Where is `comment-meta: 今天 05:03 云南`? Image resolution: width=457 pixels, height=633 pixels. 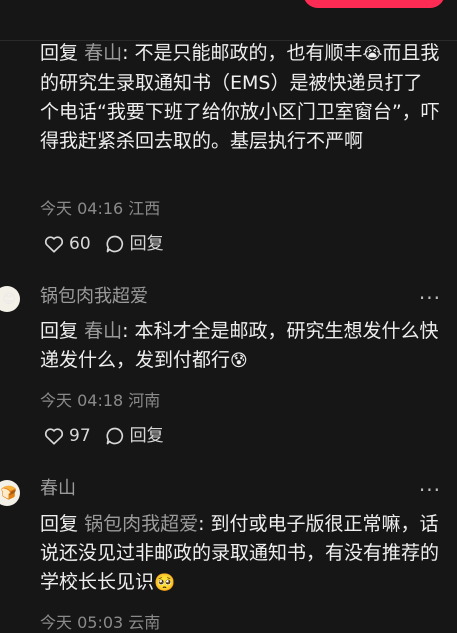 comment-meta: 今天 05:03 云南 is located at coordinates (100, 623).